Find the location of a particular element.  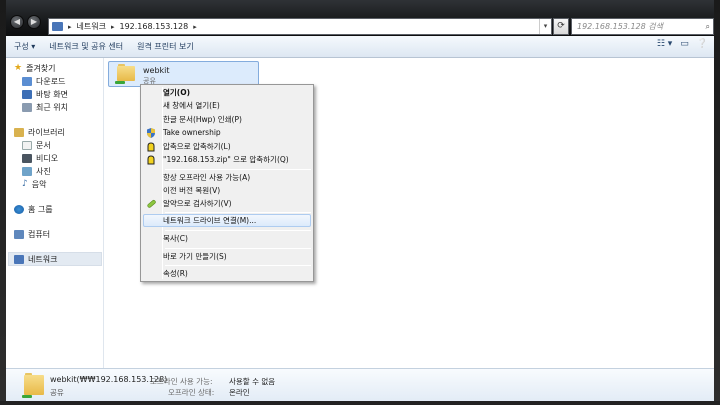

nav-documents-label: 문서 is located at coordinates (43, 145).